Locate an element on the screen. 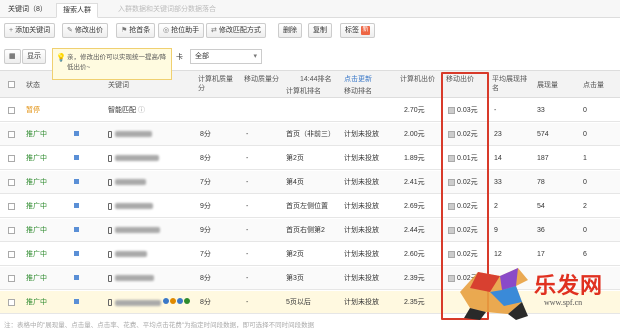 Image resolution: width=620 pixels, height=332 pixels. row-action-icons is located at coordinates (176, 302).